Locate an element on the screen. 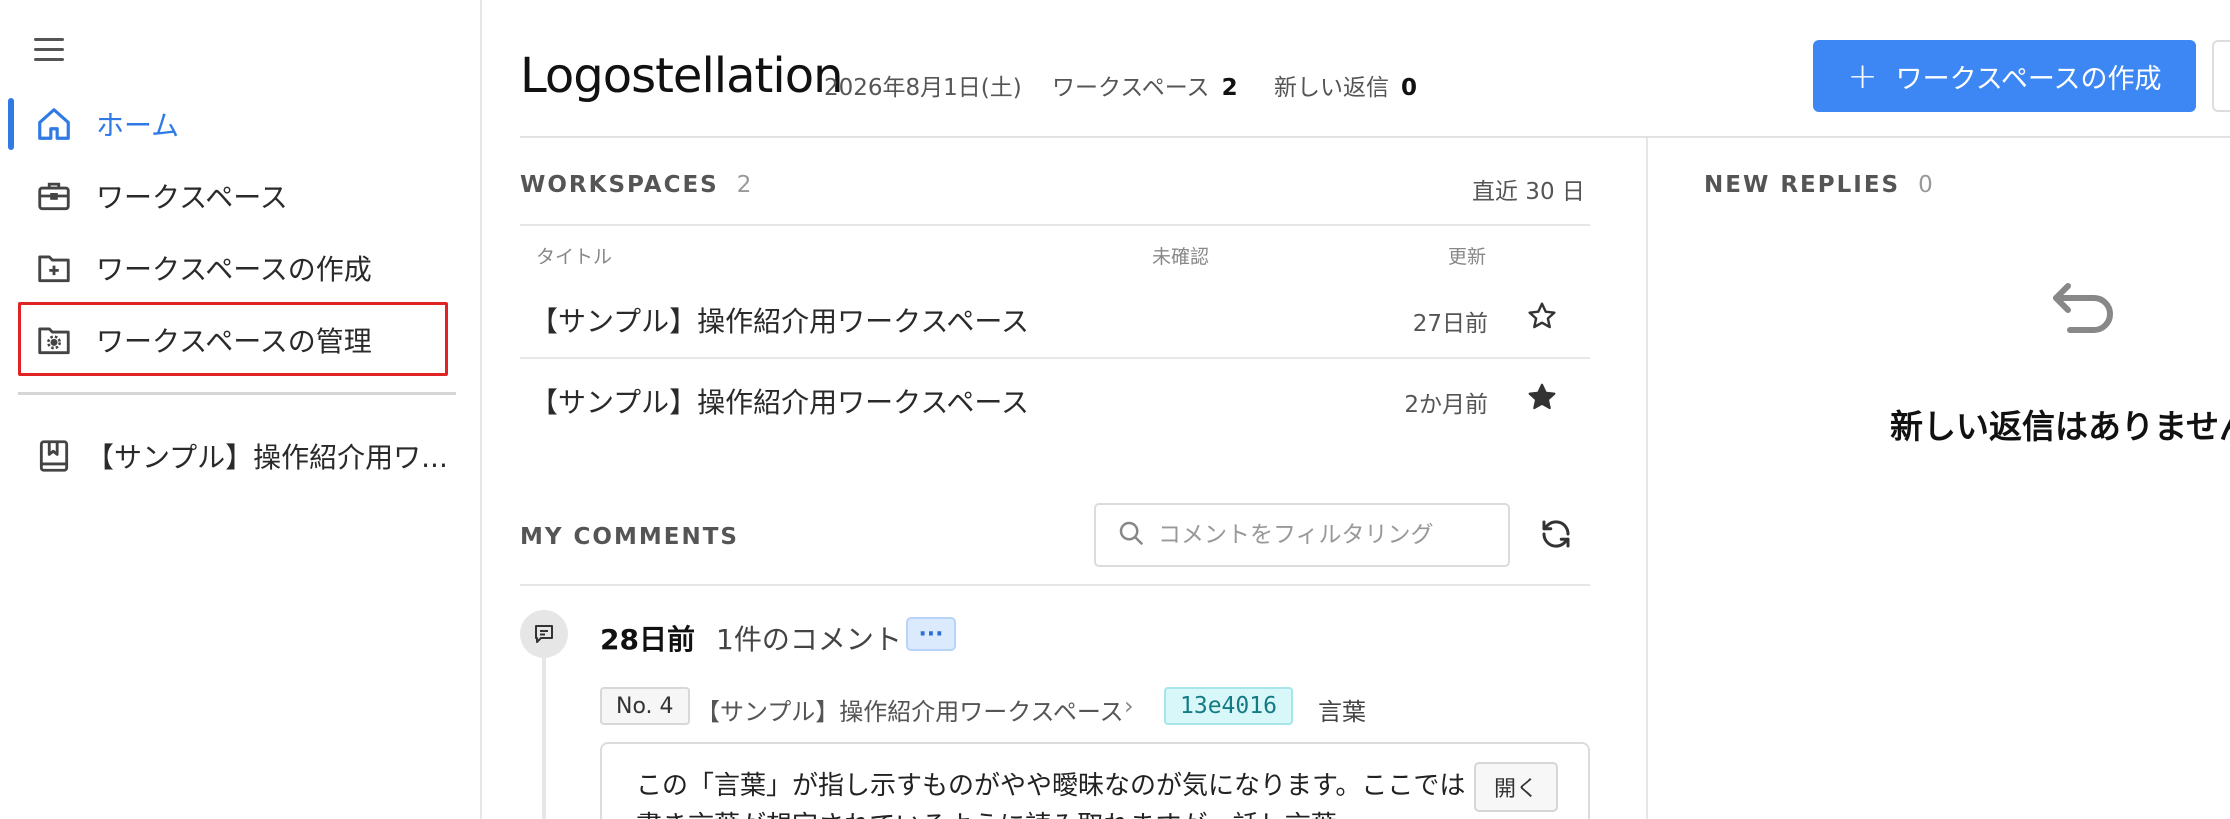 Image resolution: width=2230 pixels, height=819 pixels. stat-label: ワークスペース is located at coordinates (1131, 88).